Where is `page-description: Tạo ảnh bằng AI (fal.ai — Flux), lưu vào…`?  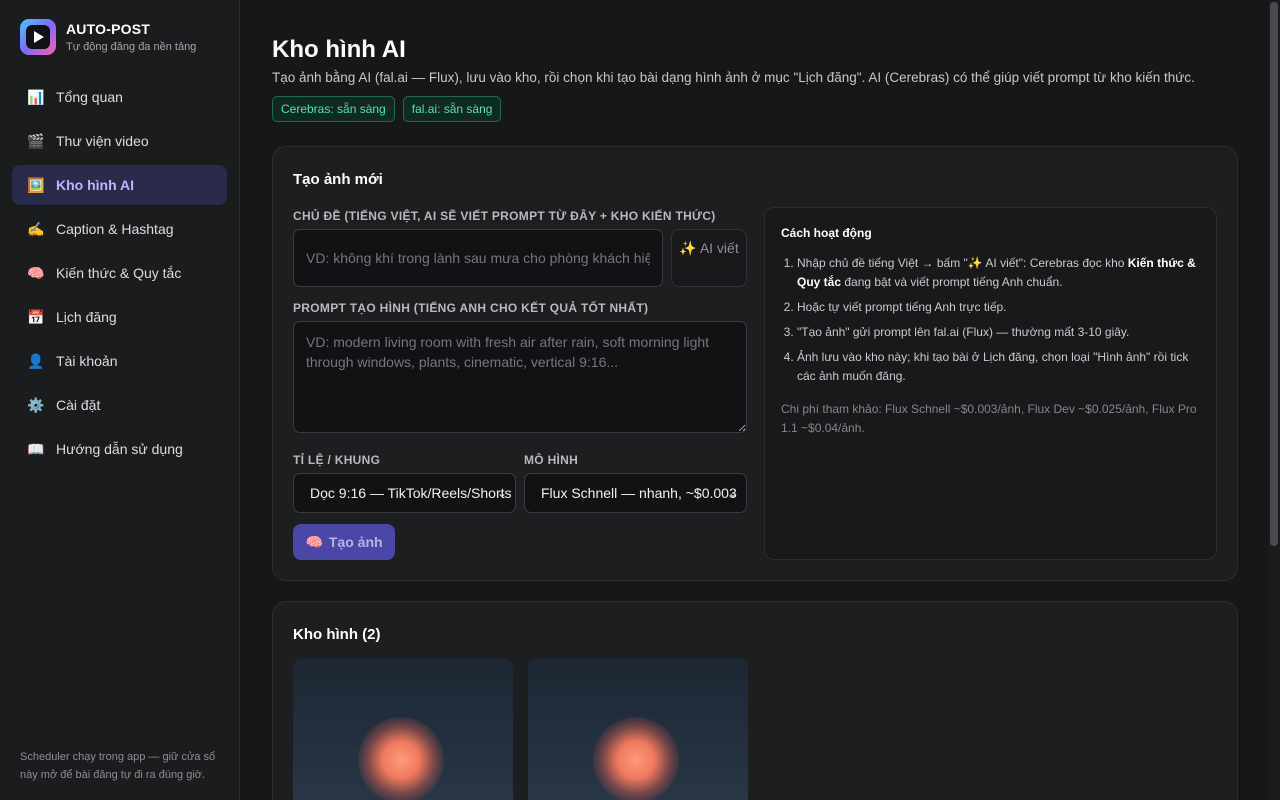
page-description: Tạo ảnh bằng AI (fal.ai — Flux), lưu vào… is located at coordinates (733, 77).